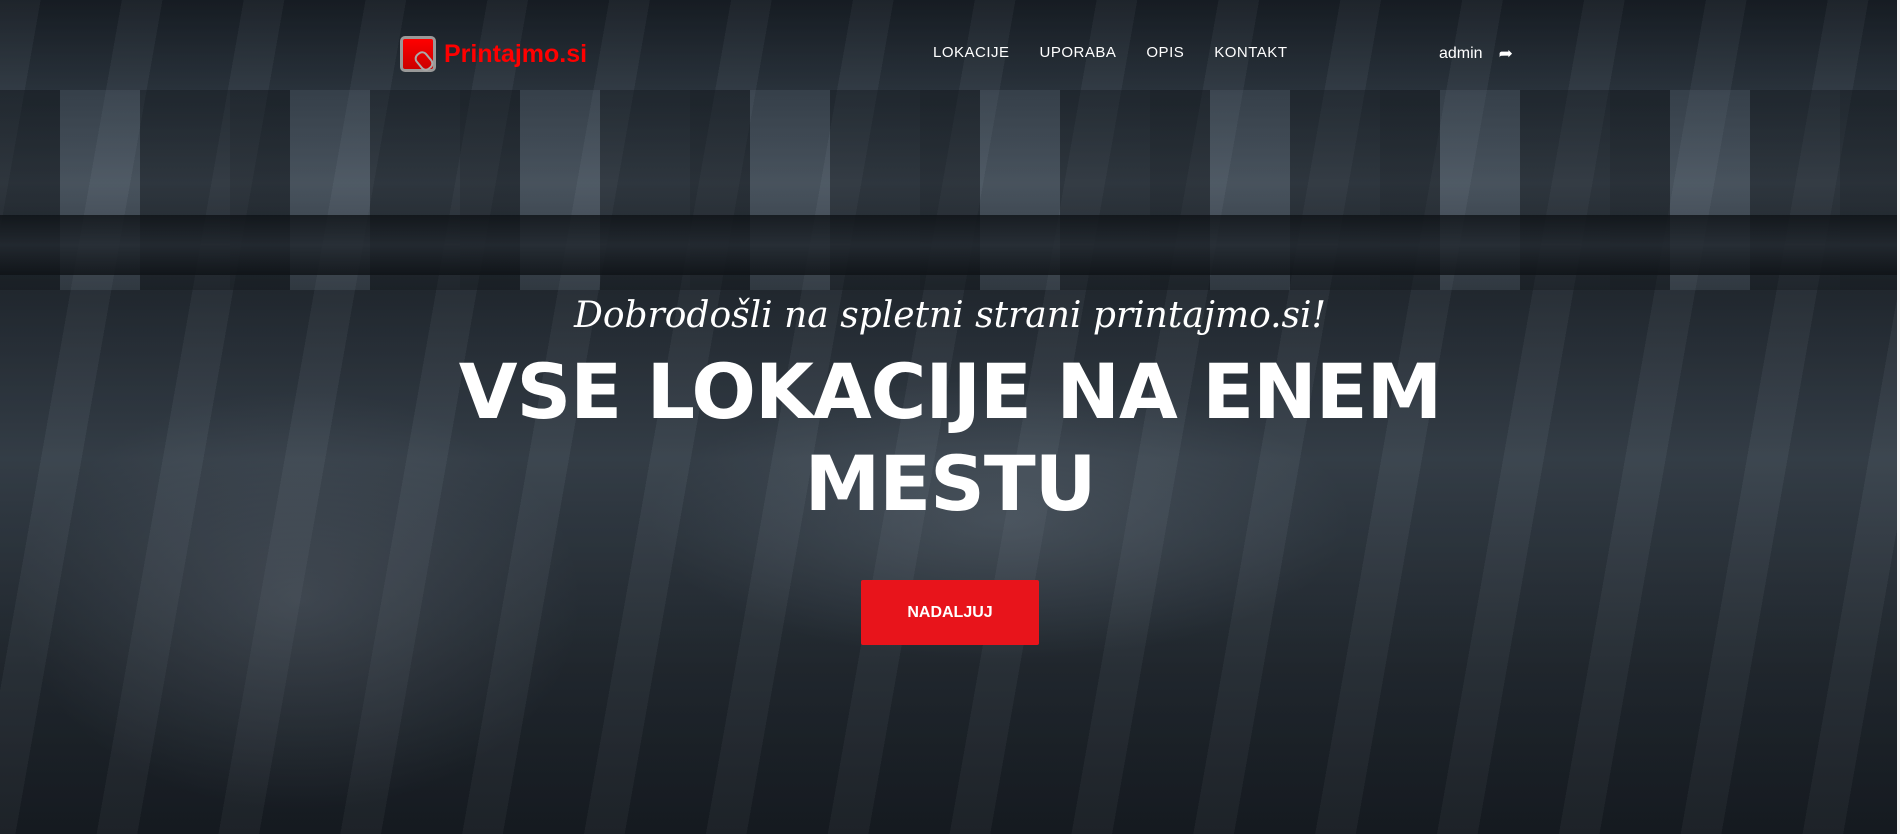  I want to click on paperclip-logo-icon, so click(418, 54).